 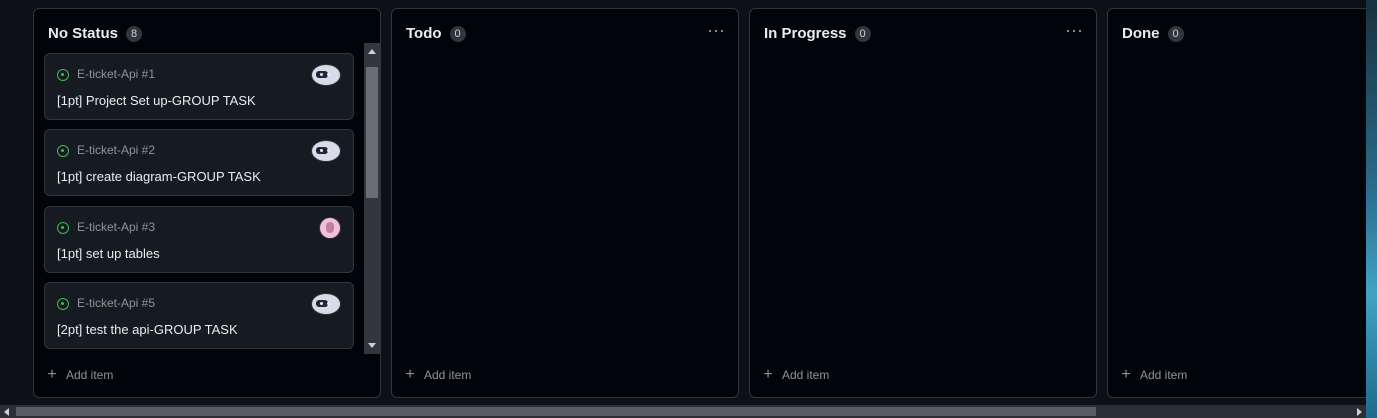 I want to click on card-title: [1pt] create diagram-GROUP TASK, so click(x=159, y=176).